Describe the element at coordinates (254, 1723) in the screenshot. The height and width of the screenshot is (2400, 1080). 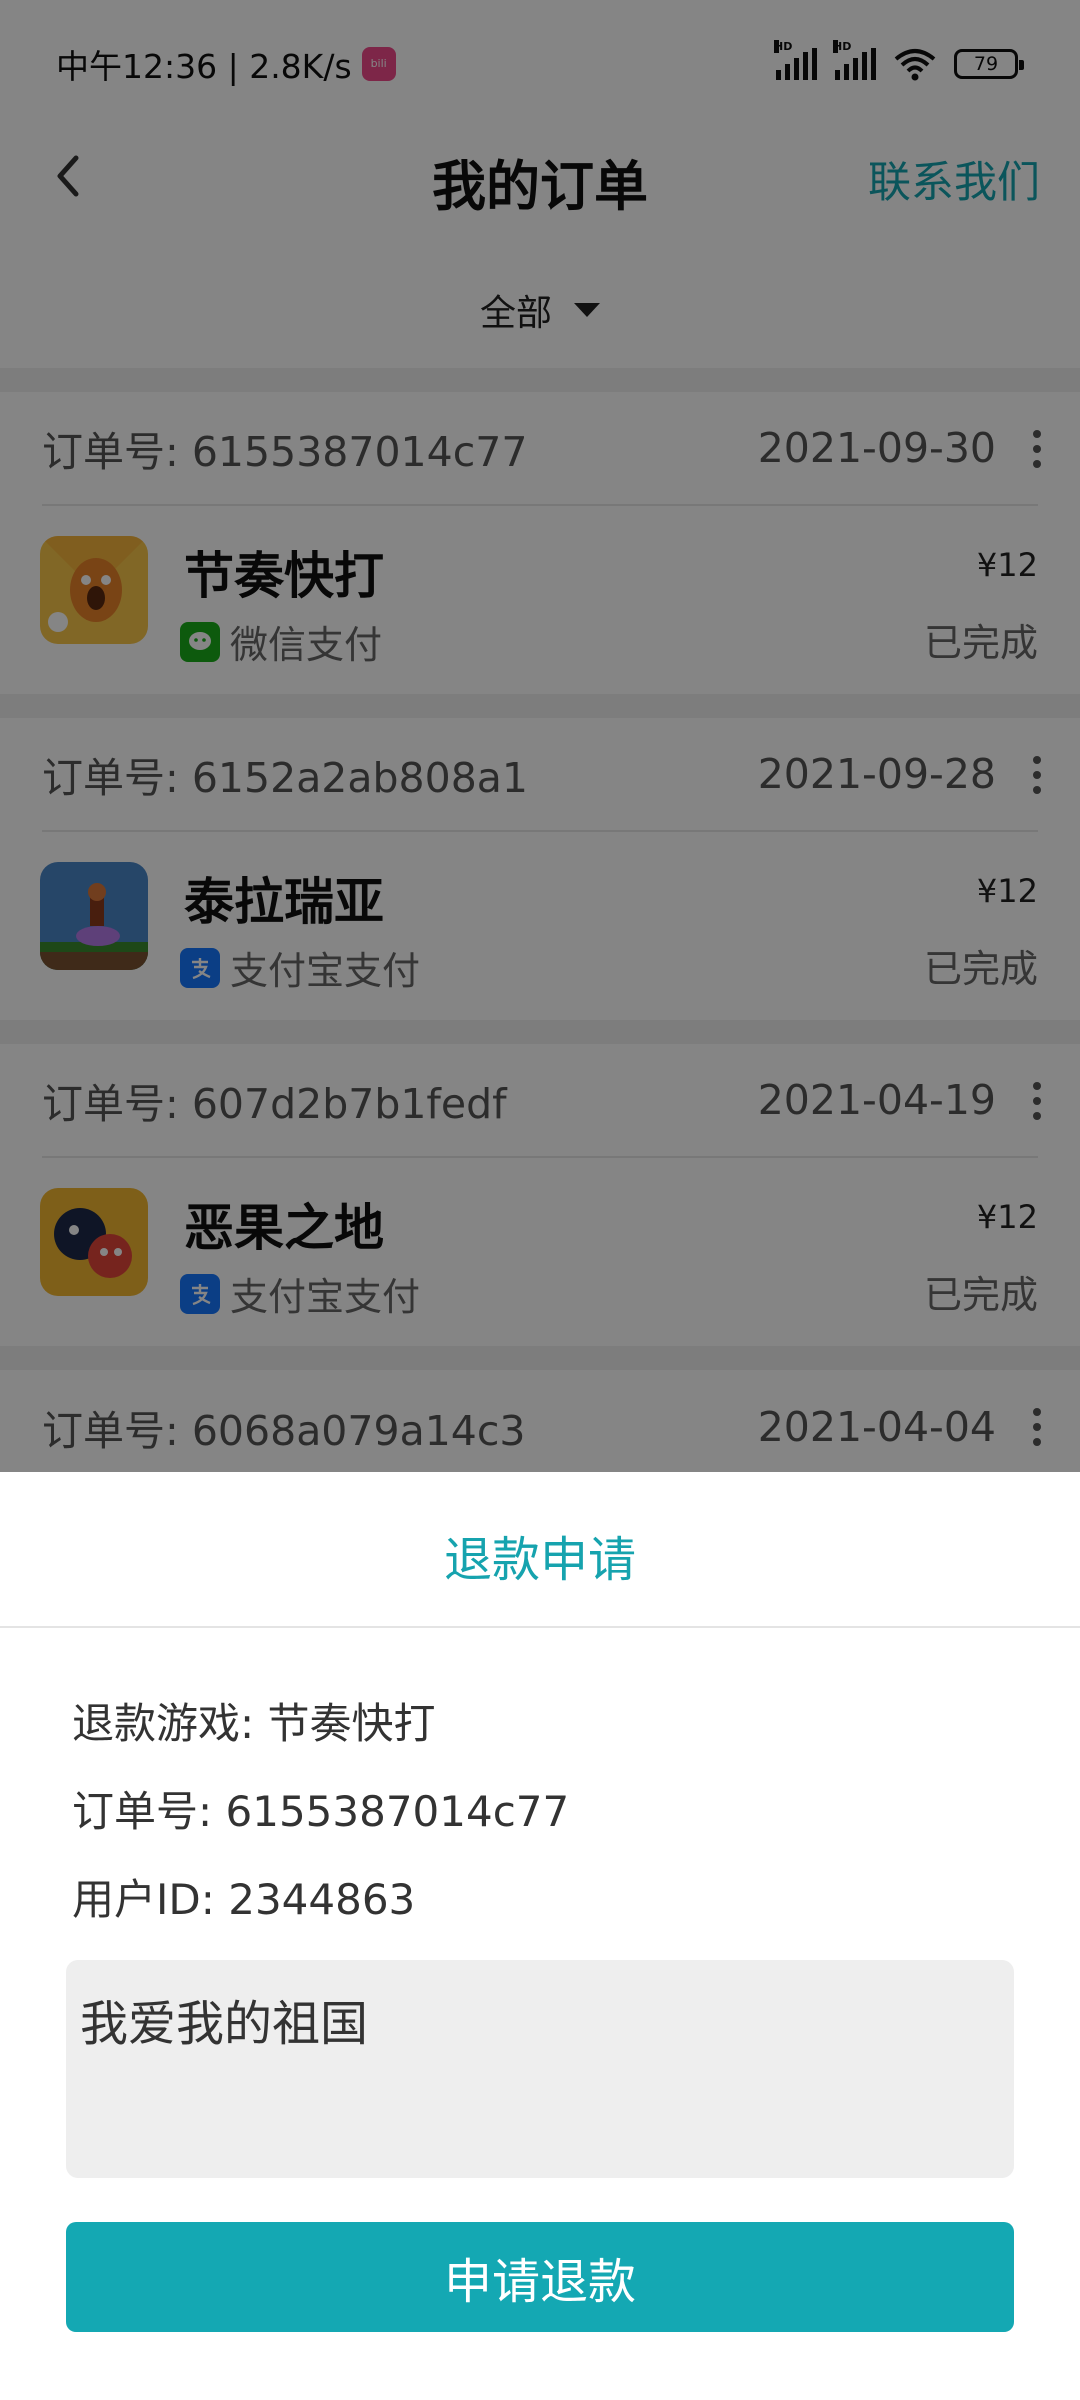
I see `refund-game-line: 退款游戏: 节奏快打` at that location.